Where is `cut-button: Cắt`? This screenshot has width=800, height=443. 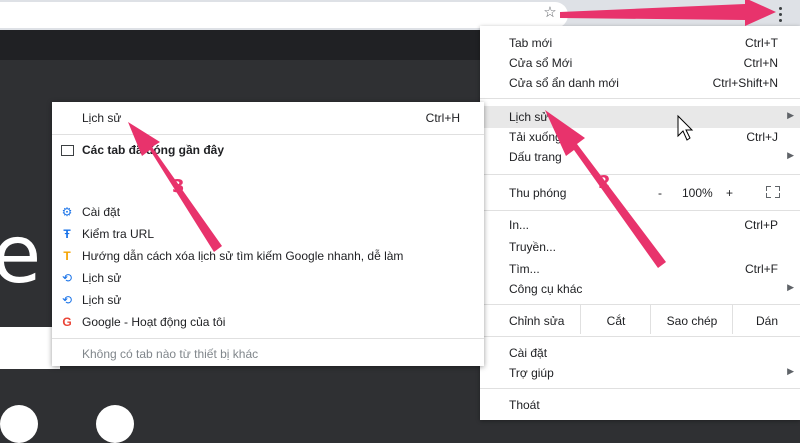 cut-button: Cắt is located at coordinates (615, 319).